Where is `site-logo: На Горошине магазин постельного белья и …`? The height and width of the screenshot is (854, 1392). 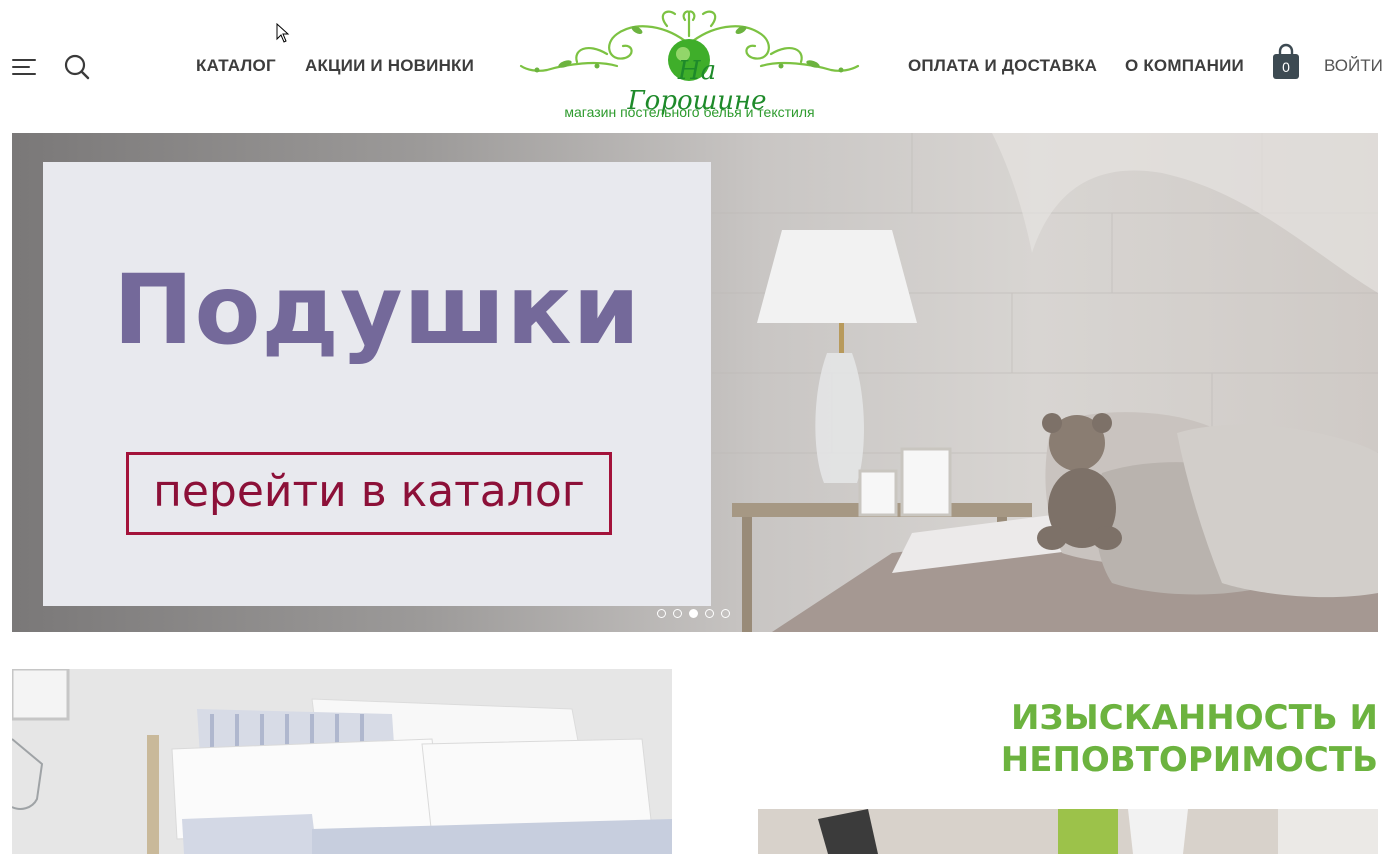 site-logo: На Горошине магазин постельного белья и … is located at coordinates (689, 66).